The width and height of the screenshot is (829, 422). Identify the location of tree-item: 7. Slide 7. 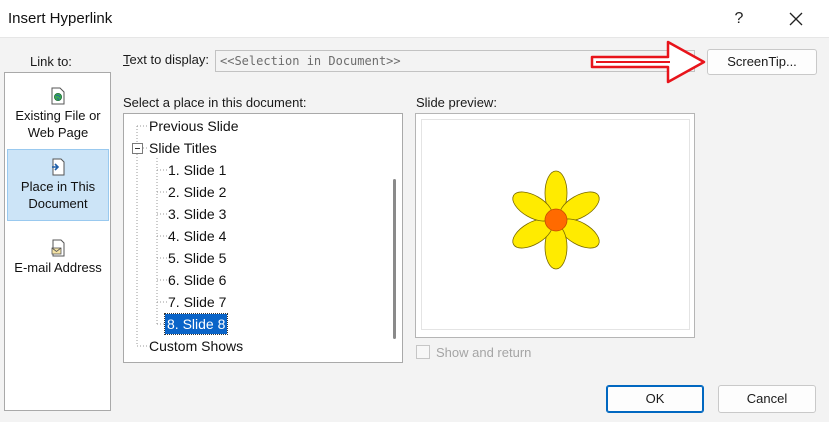
(197, 302).